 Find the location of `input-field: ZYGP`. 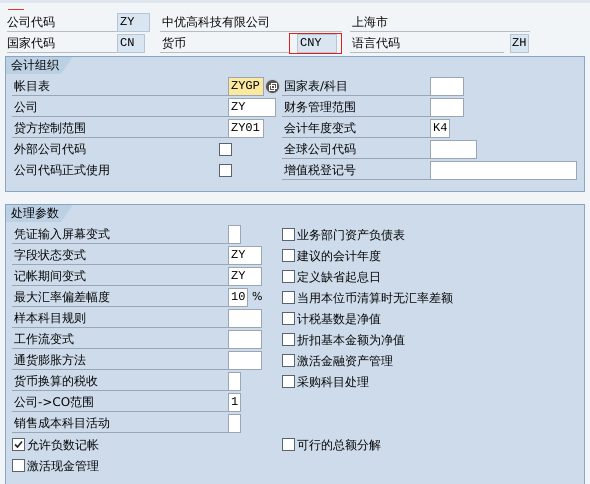

input-field: ZYGP is located at coordinates (246, 86).